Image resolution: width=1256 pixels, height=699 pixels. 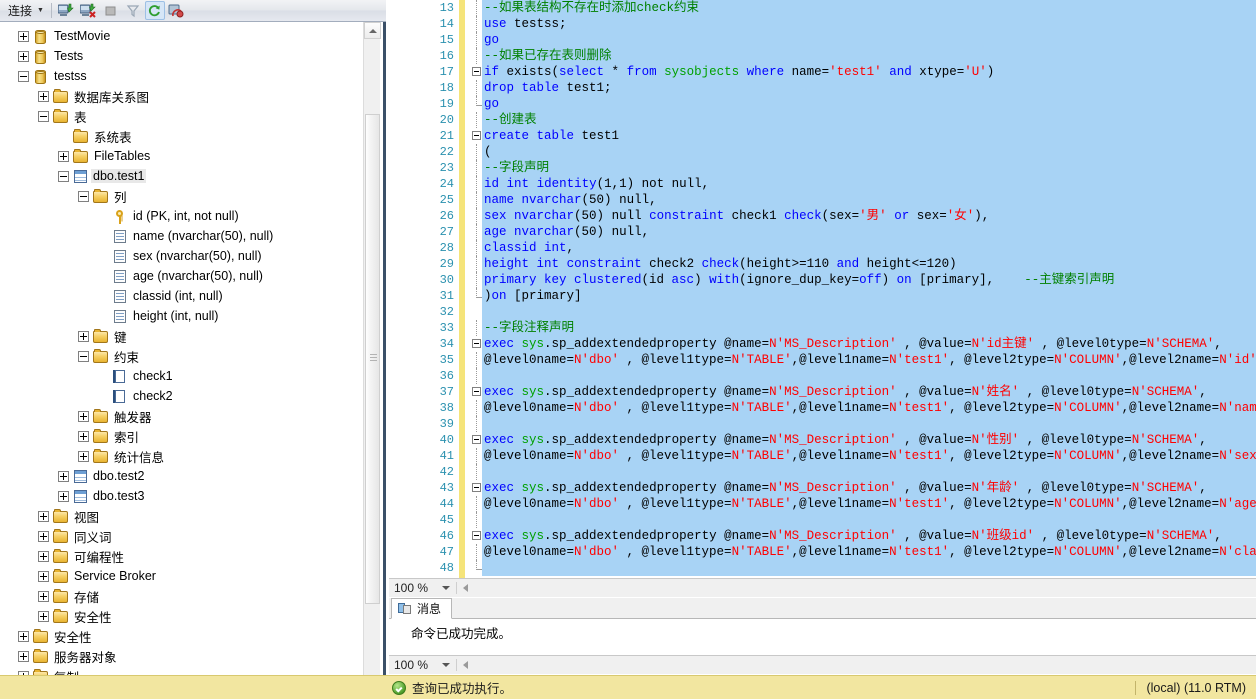 What do you see at coordinates (179, 576) in the screenshot?
I see `tree-node: Service Broker` at bounding box center [179, 576].